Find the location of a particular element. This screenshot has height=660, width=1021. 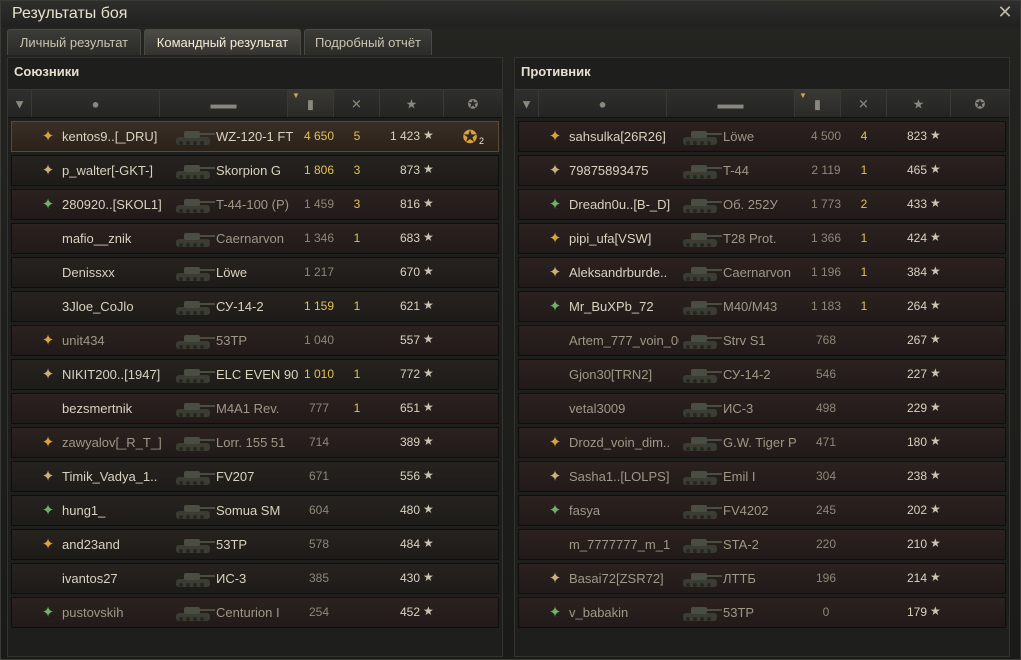

player-row: ✦ pustovskih Centurion I 254 452 ★ is located at coordinates (255, 612).